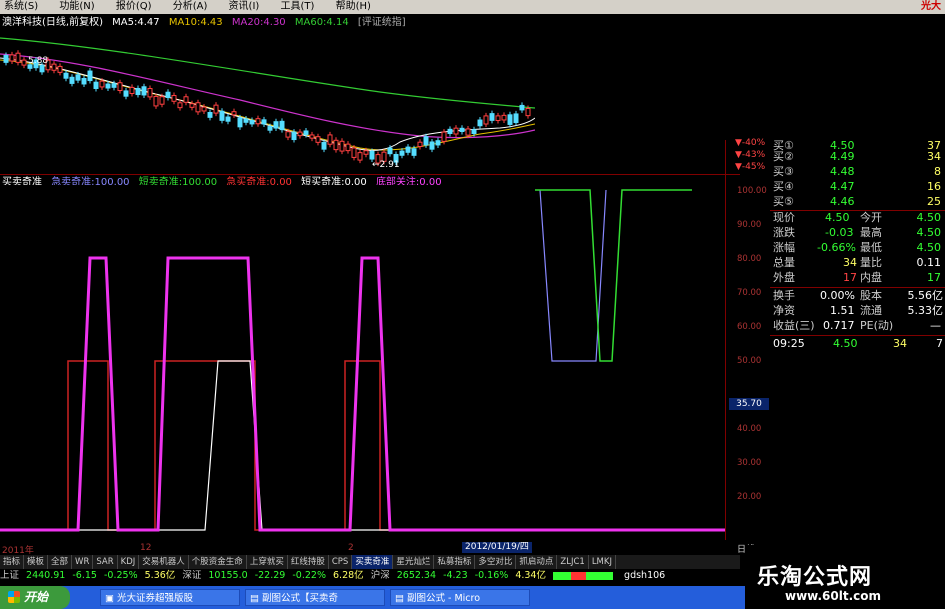 The height and width of the screenshot is (609, 945). I want to click on menu-tools: 工具(T), so click(296, 7).